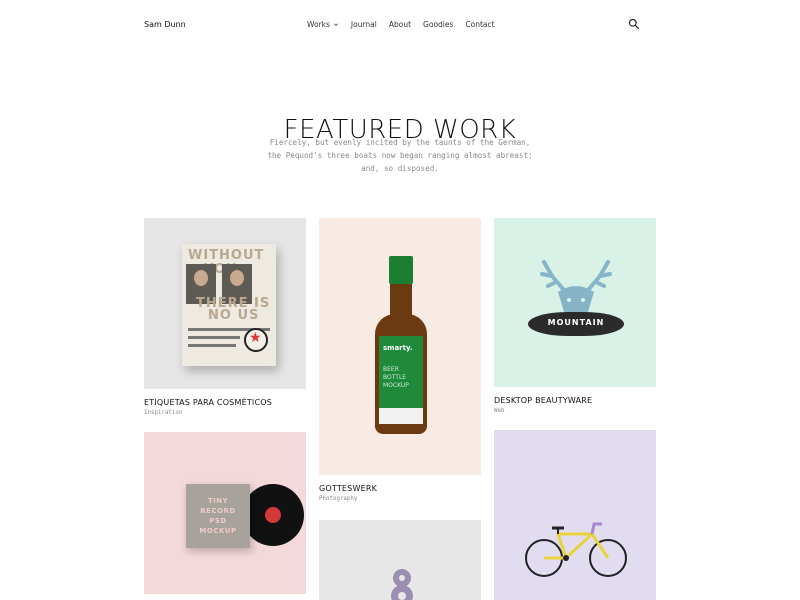 This screenshot has height=600, width=800. I want to click on work-card-bicycle, so click(575, 515).